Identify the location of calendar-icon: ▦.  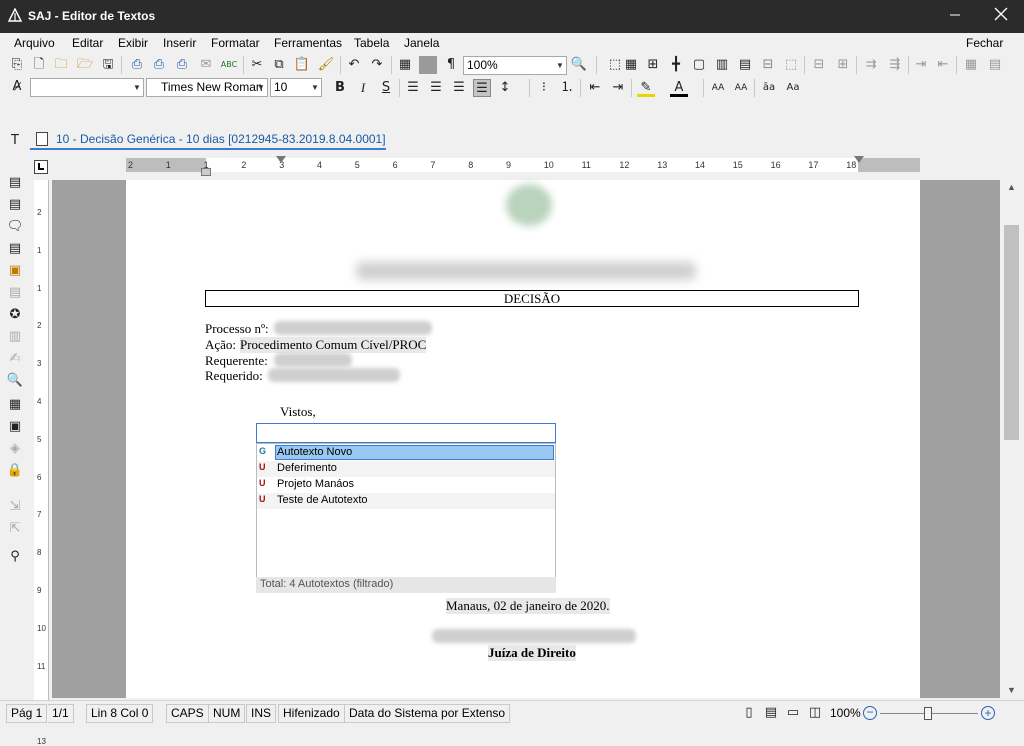
(15, 405).